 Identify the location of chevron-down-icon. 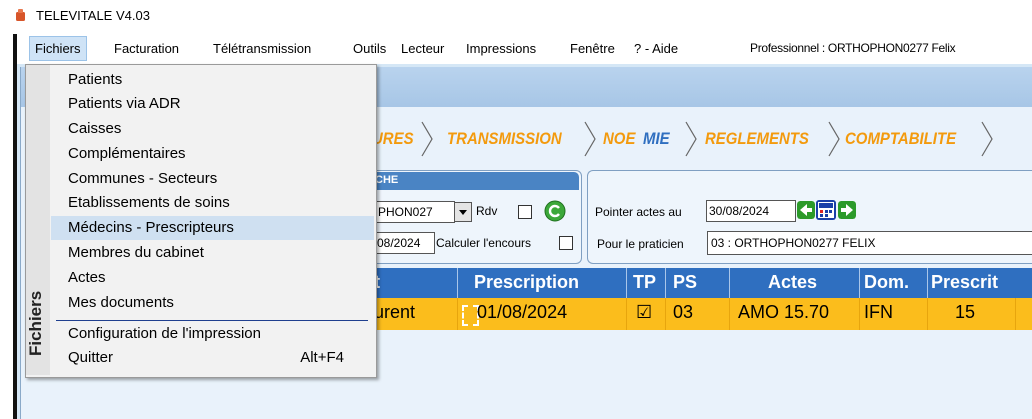
(463, 212).